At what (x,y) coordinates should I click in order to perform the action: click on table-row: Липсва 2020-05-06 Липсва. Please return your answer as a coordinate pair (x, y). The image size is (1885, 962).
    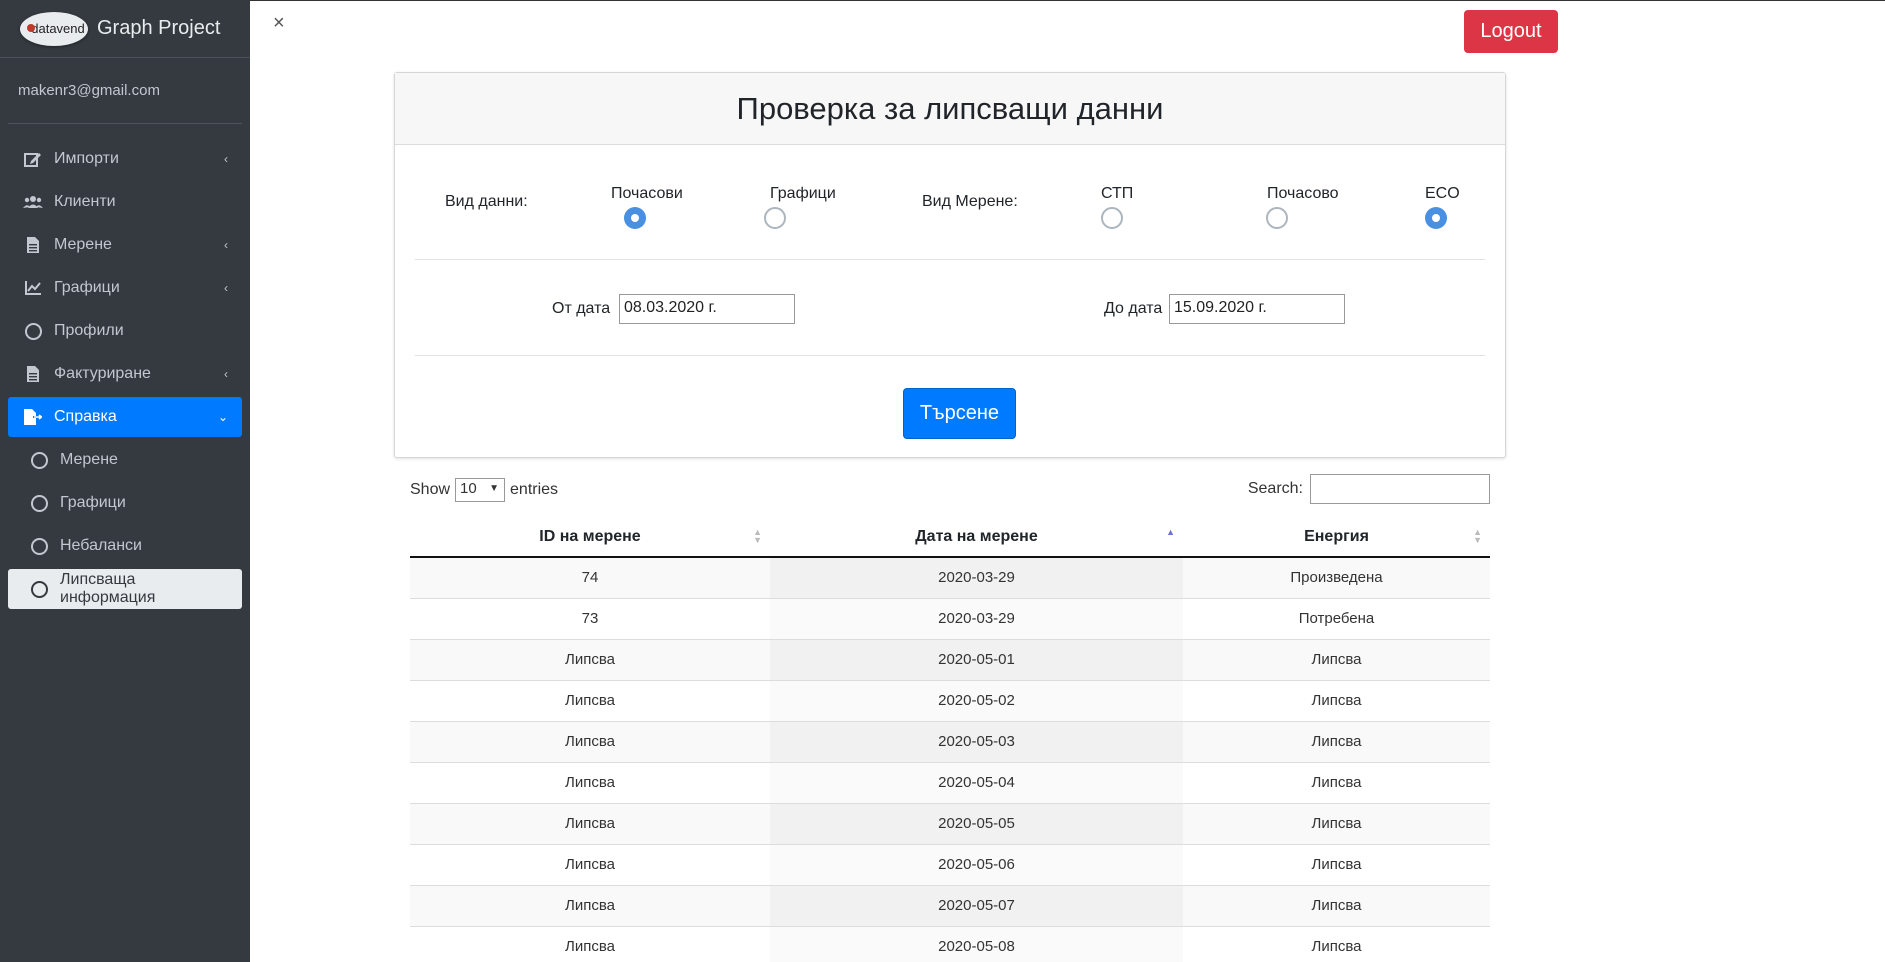
    Looking at the image, I should click on (950, 864).